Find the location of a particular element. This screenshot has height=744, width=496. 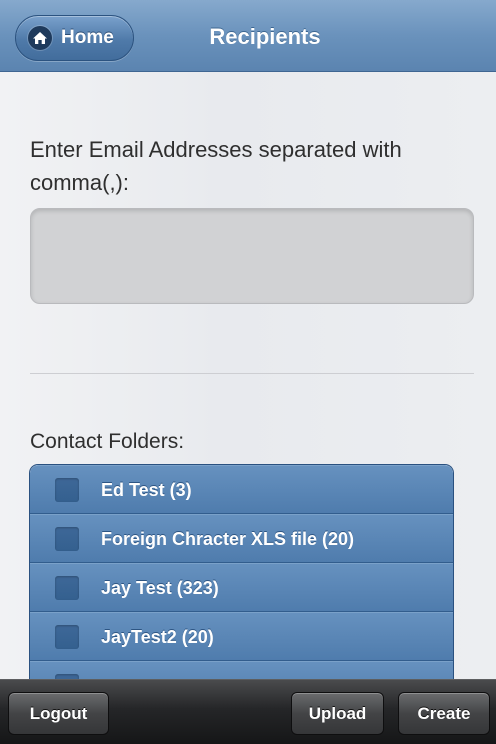

home-button: Home is located at coordinates (74, 38).